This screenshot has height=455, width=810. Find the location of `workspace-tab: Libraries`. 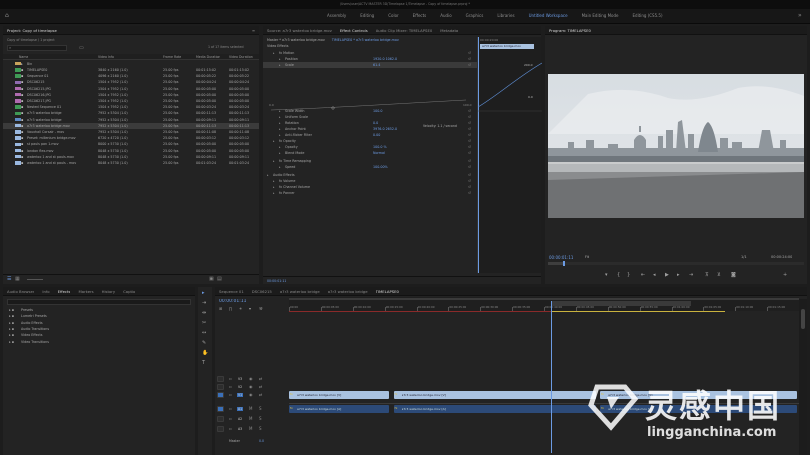

workspace-tab: Libraries is located at coordinates (505, 15).